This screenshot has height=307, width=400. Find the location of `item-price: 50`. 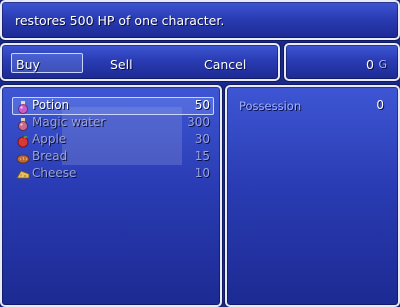

item-price: 50 is located at coordinates (202, 105).